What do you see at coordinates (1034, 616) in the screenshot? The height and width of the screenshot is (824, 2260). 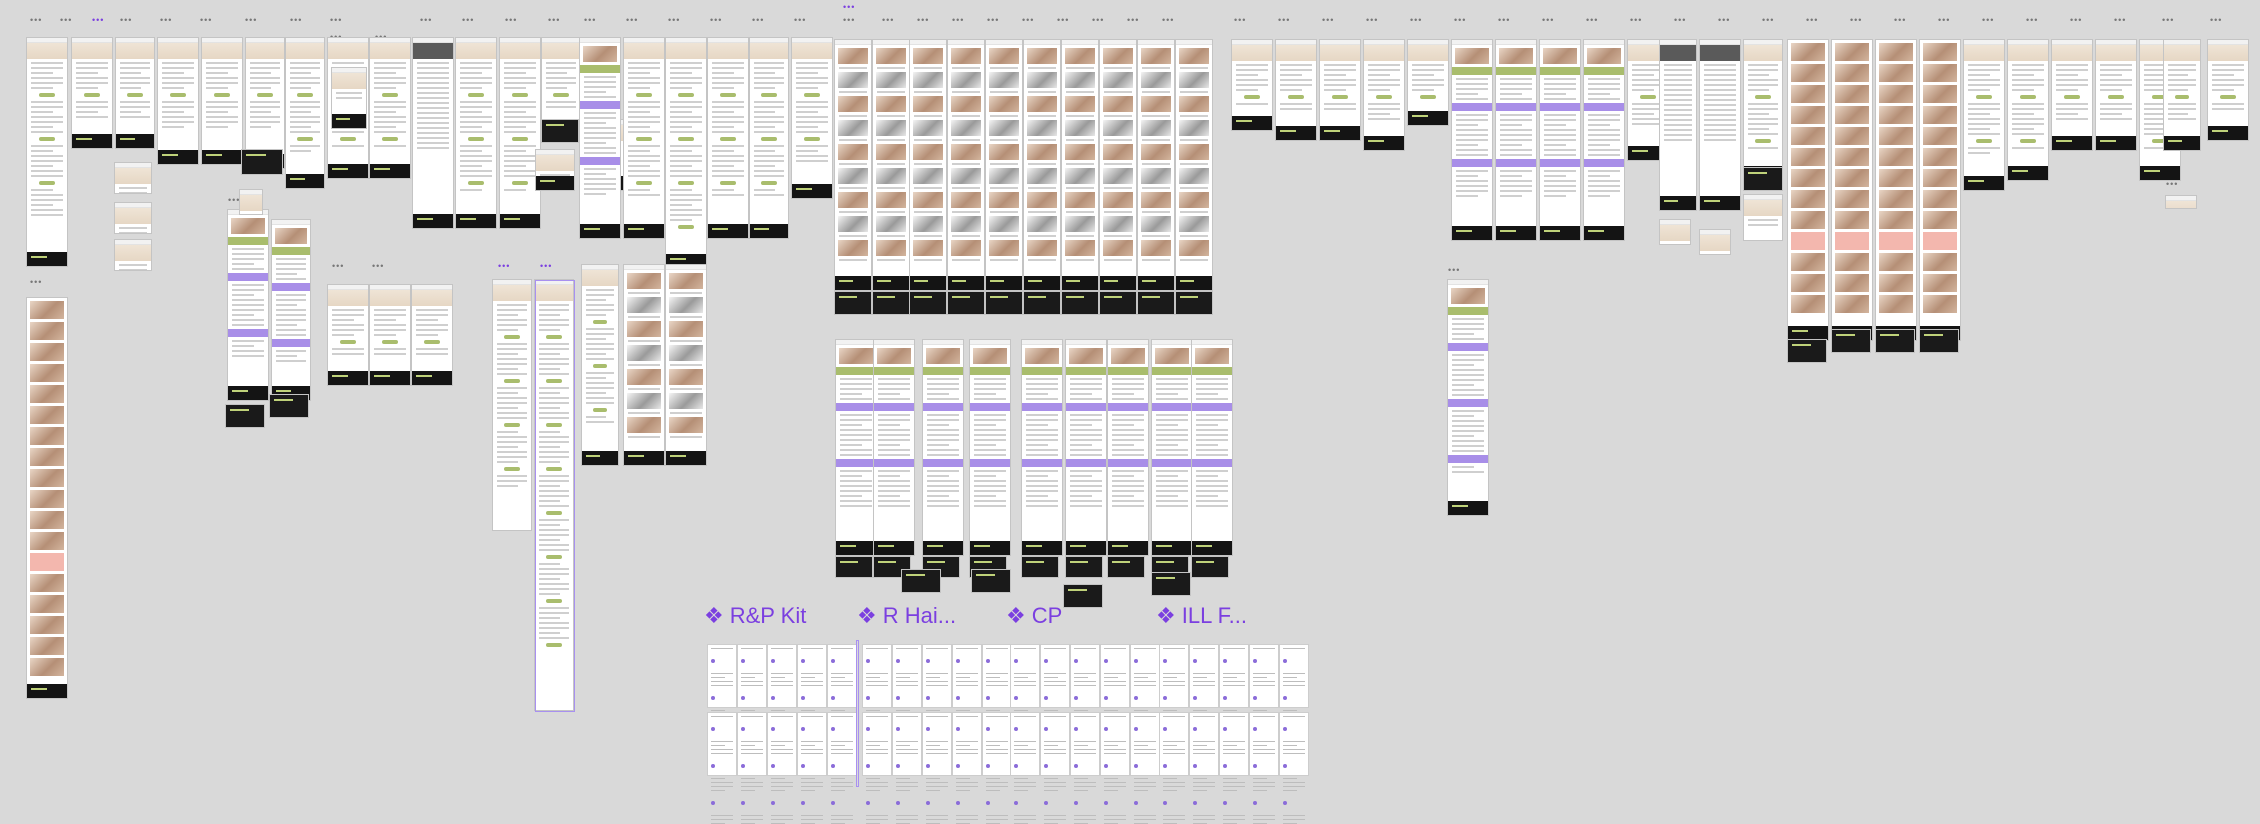 I see `component-set-label-cp: ❖ CP` at bounding box center [1034, 616].